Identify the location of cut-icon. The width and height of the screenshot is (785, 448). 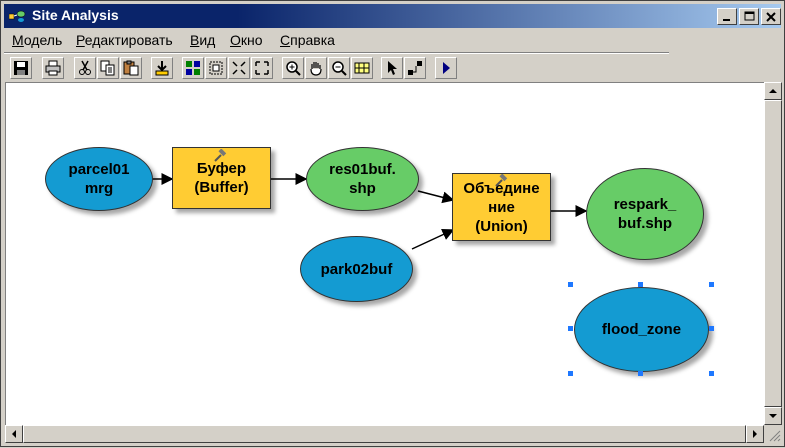
(85, 67).